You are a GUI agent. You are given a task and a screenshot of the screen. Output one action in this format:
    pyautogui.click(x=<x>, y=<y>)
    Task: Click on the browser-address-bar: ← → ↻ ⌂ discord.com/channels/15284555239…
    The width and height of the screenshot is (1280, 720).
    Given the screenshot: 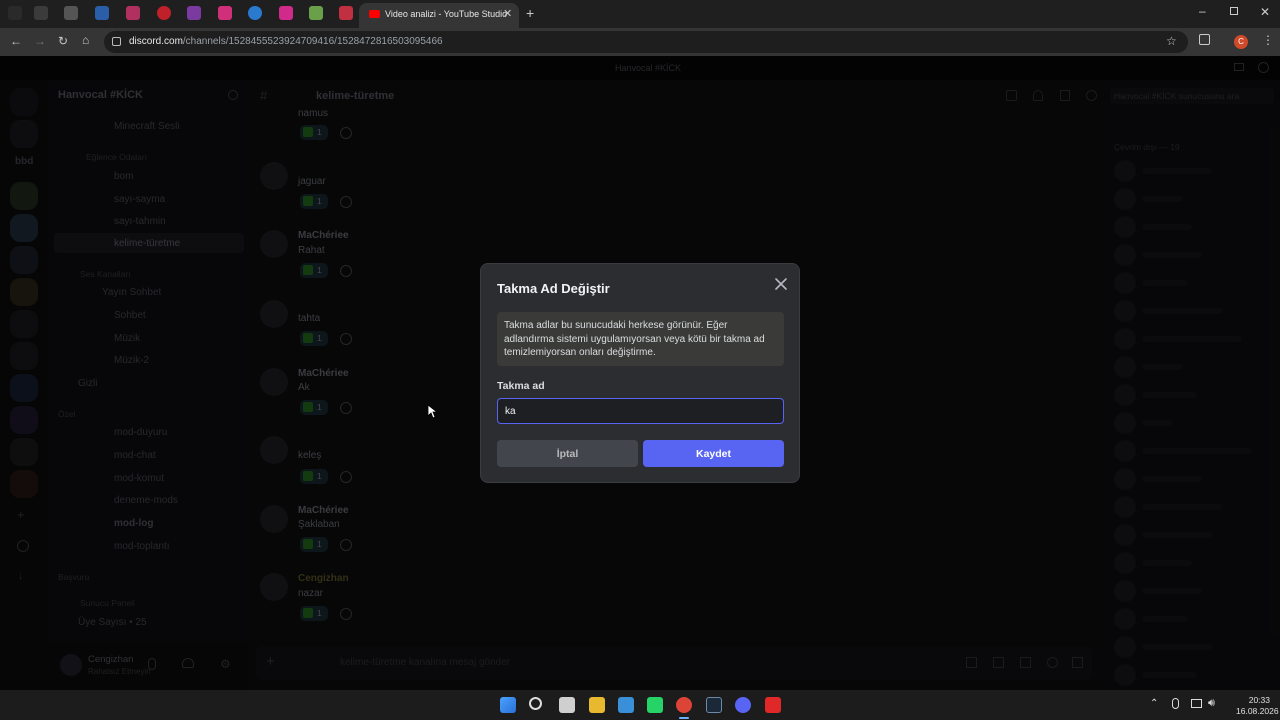 What is the action you would take?
    pyautogui.click(x=640, y=42)
    